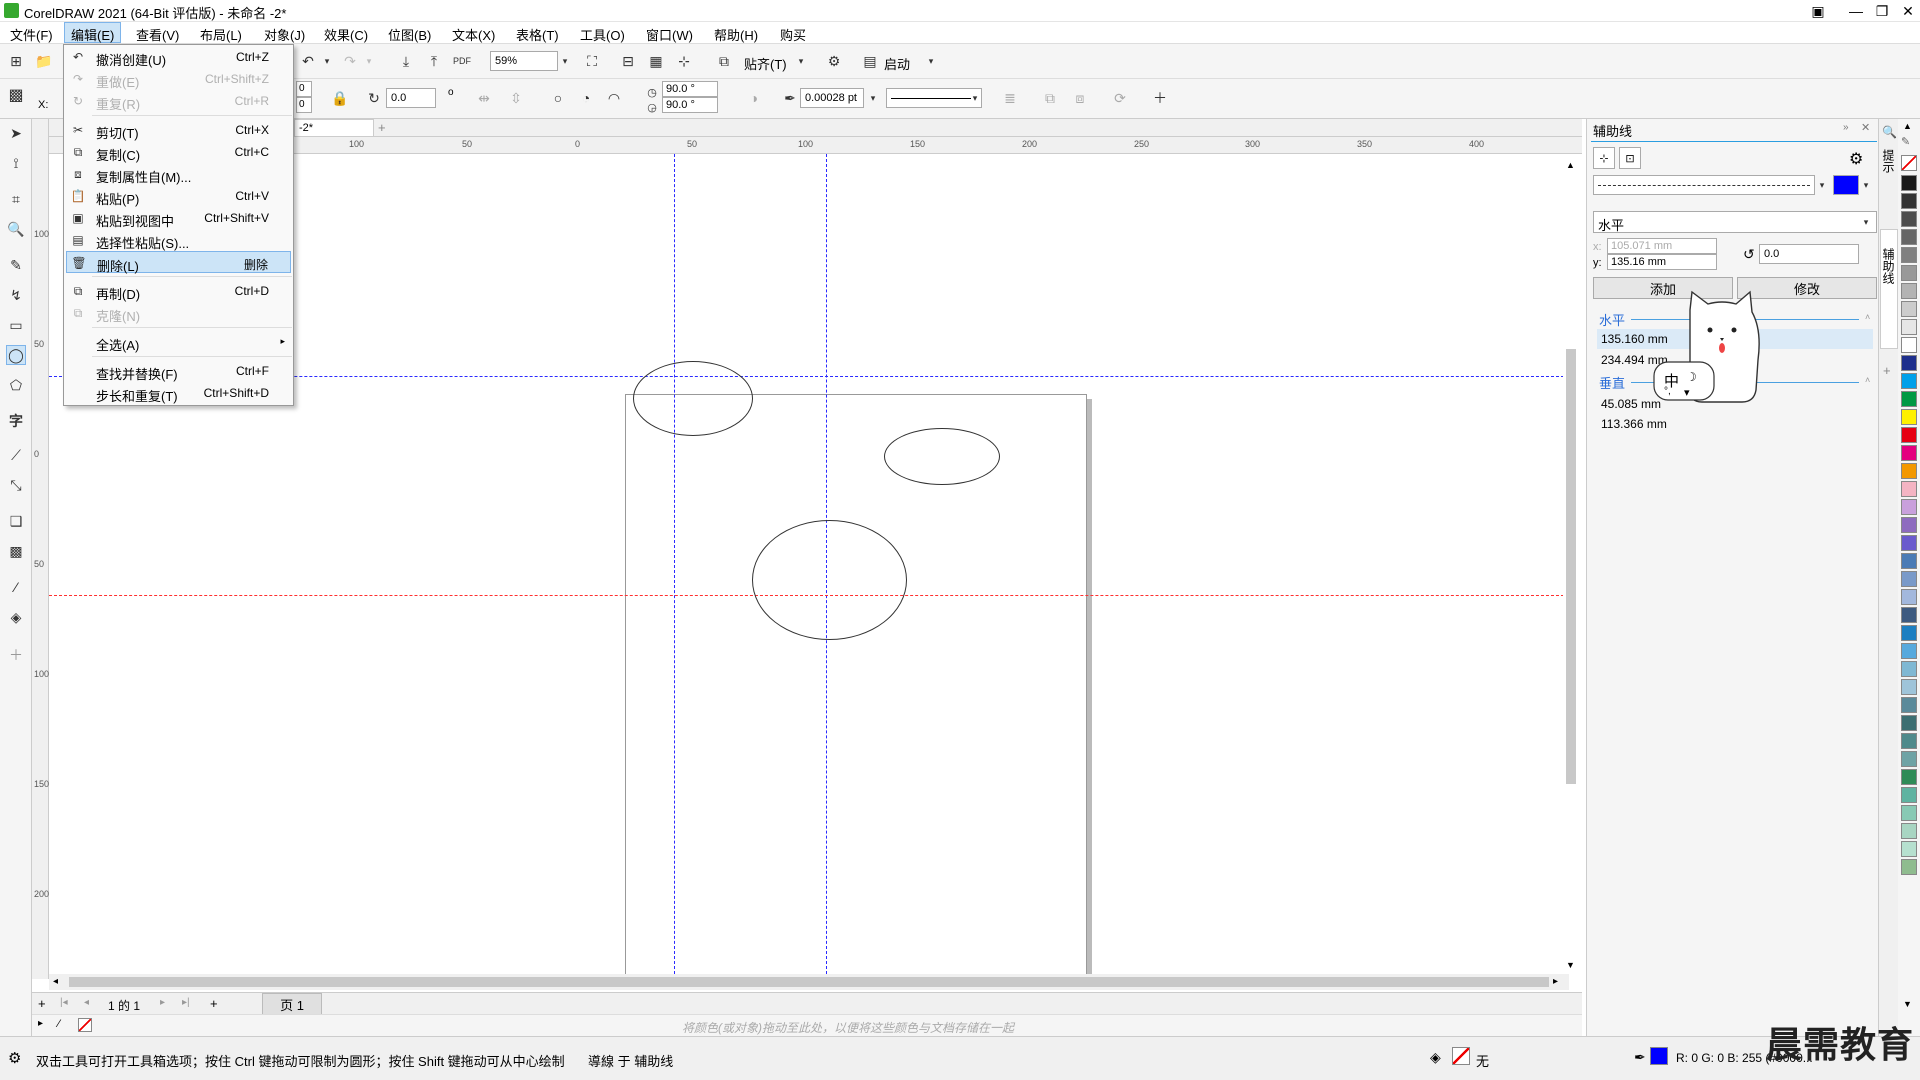 This screenshot has width=1920, height=1080. I want to click on docker-options-gear-icon: ⚙, so click(1856, 159).